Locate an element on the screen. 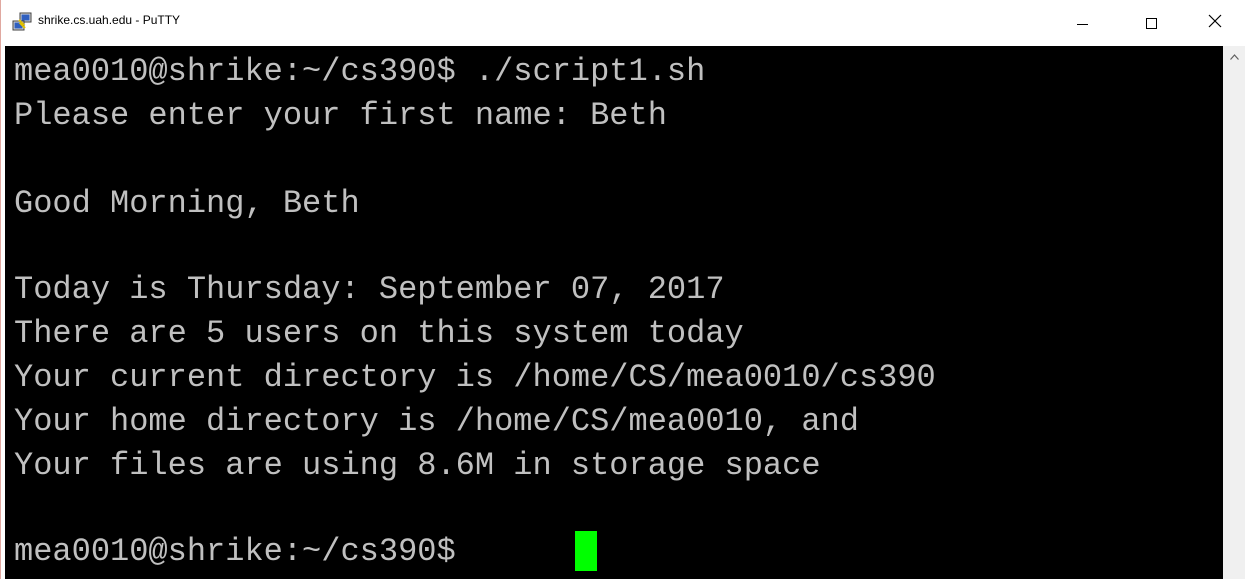  minimize-icon is located at coordinates (1082, 24).